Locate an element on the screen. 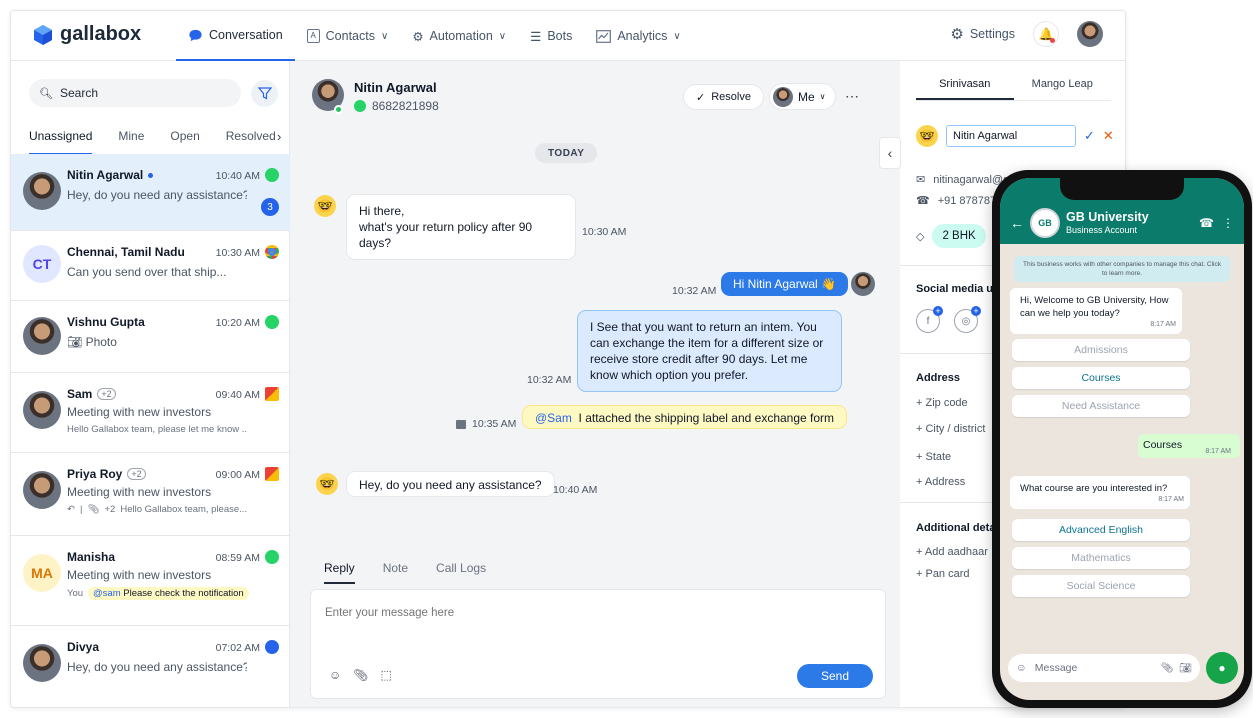 This screenshot has height=718, width=1253. tab-call-logs: Call Logs is located at coordinates (461, 572).